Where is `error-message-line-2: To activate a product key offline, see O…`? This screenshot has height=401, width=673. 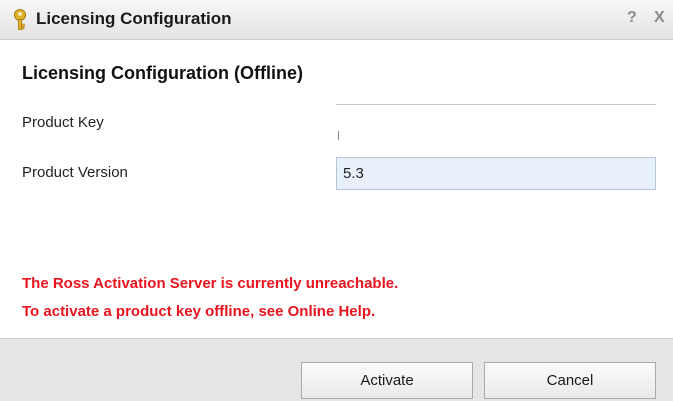
error-message-line-2: To activate a product key offline, see O… is located at coordinates (199, 311).